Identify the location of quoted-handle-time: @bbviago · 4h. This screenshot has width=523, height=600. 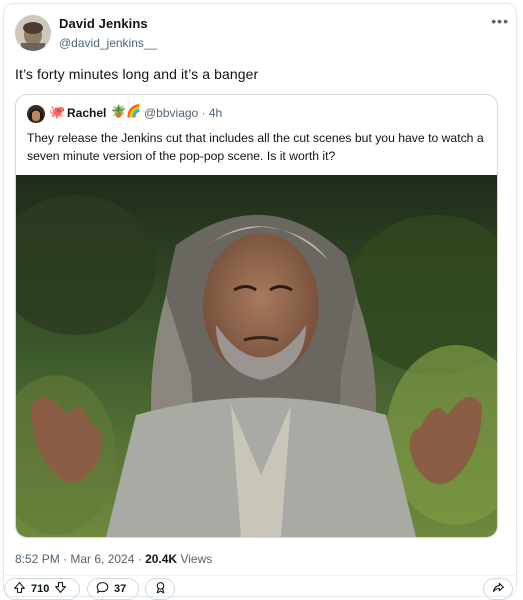
(183, 113).